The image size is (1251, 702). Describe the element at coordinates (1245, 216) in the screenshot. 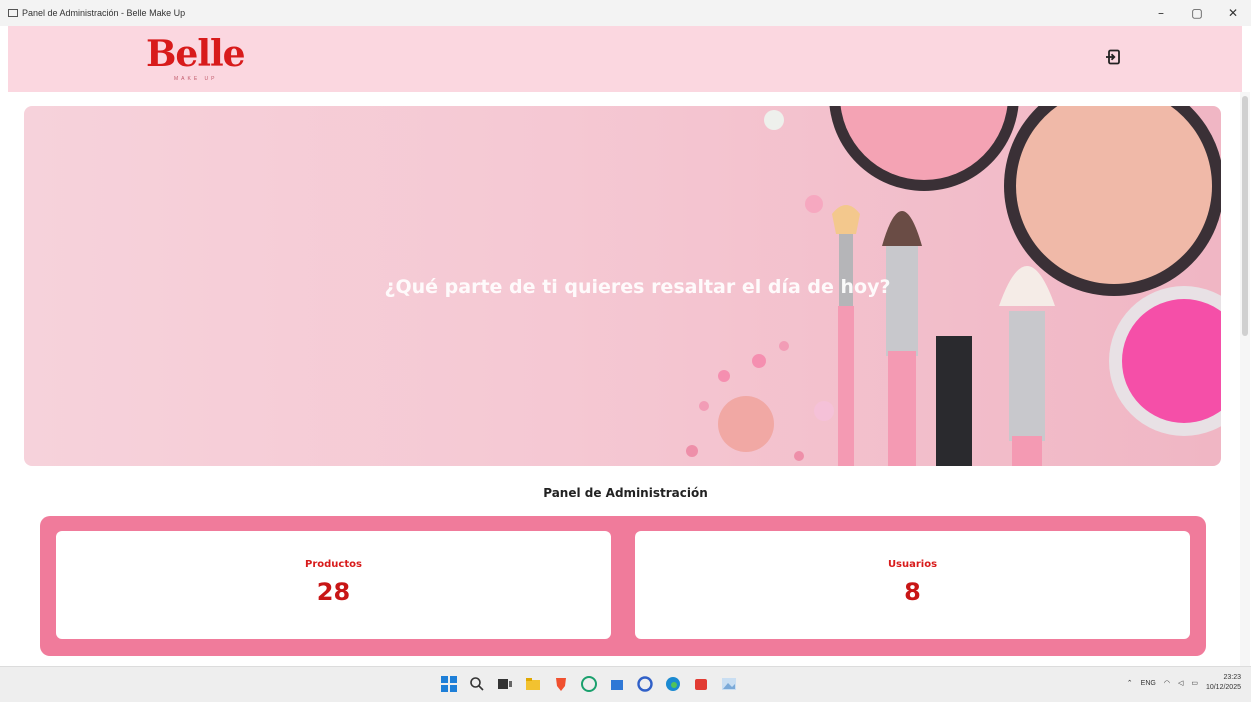

I see `scrollbar-thumb` at that location.